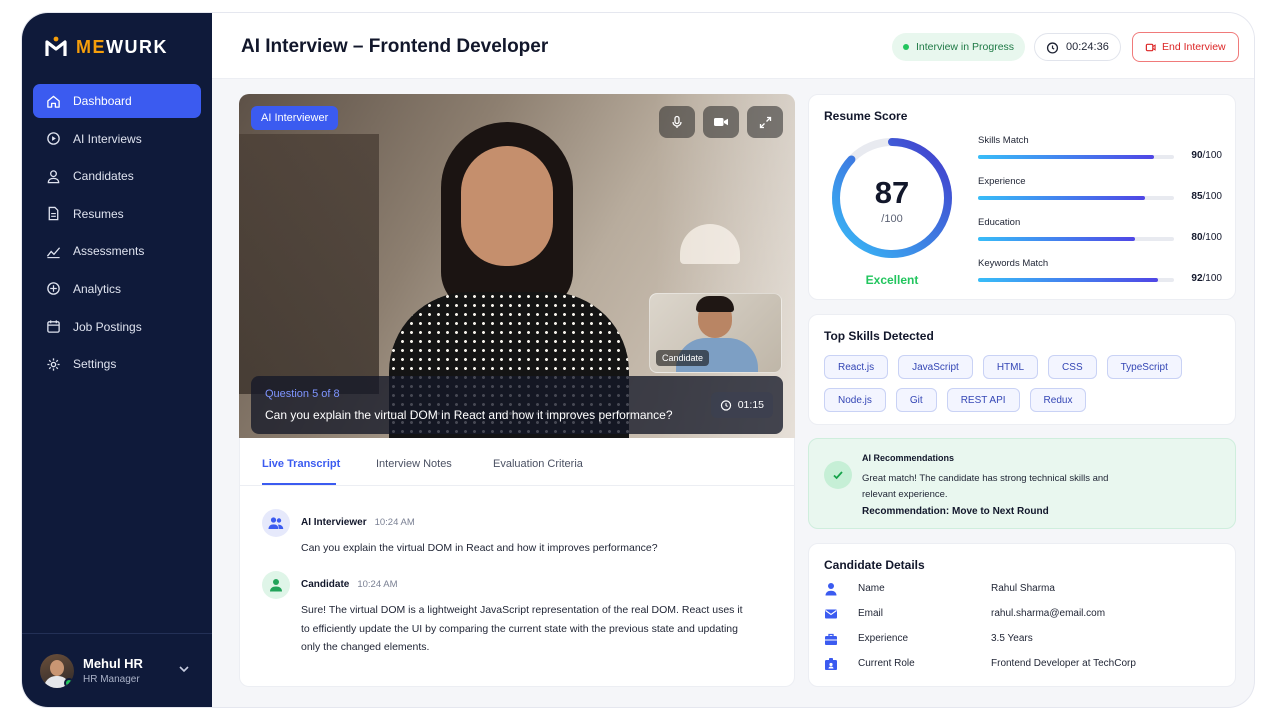  I want to click on candidate-video-pip: Candidate, so click(715, 333).